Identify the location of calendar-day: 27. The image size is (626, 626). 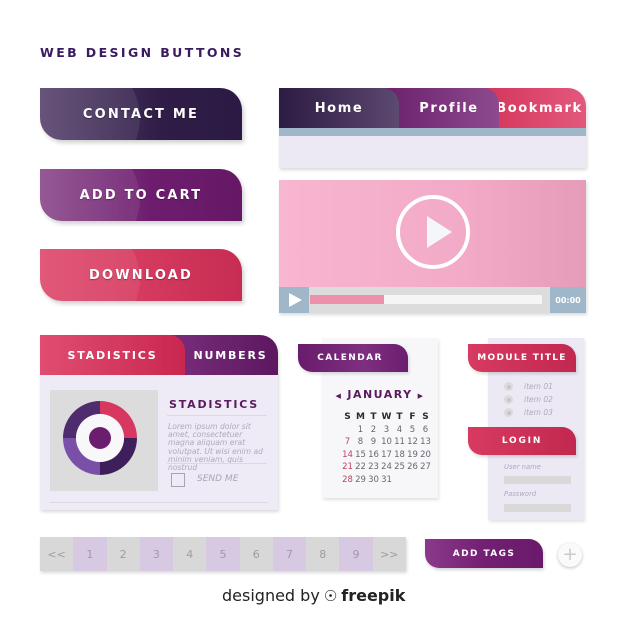
(425, 467).